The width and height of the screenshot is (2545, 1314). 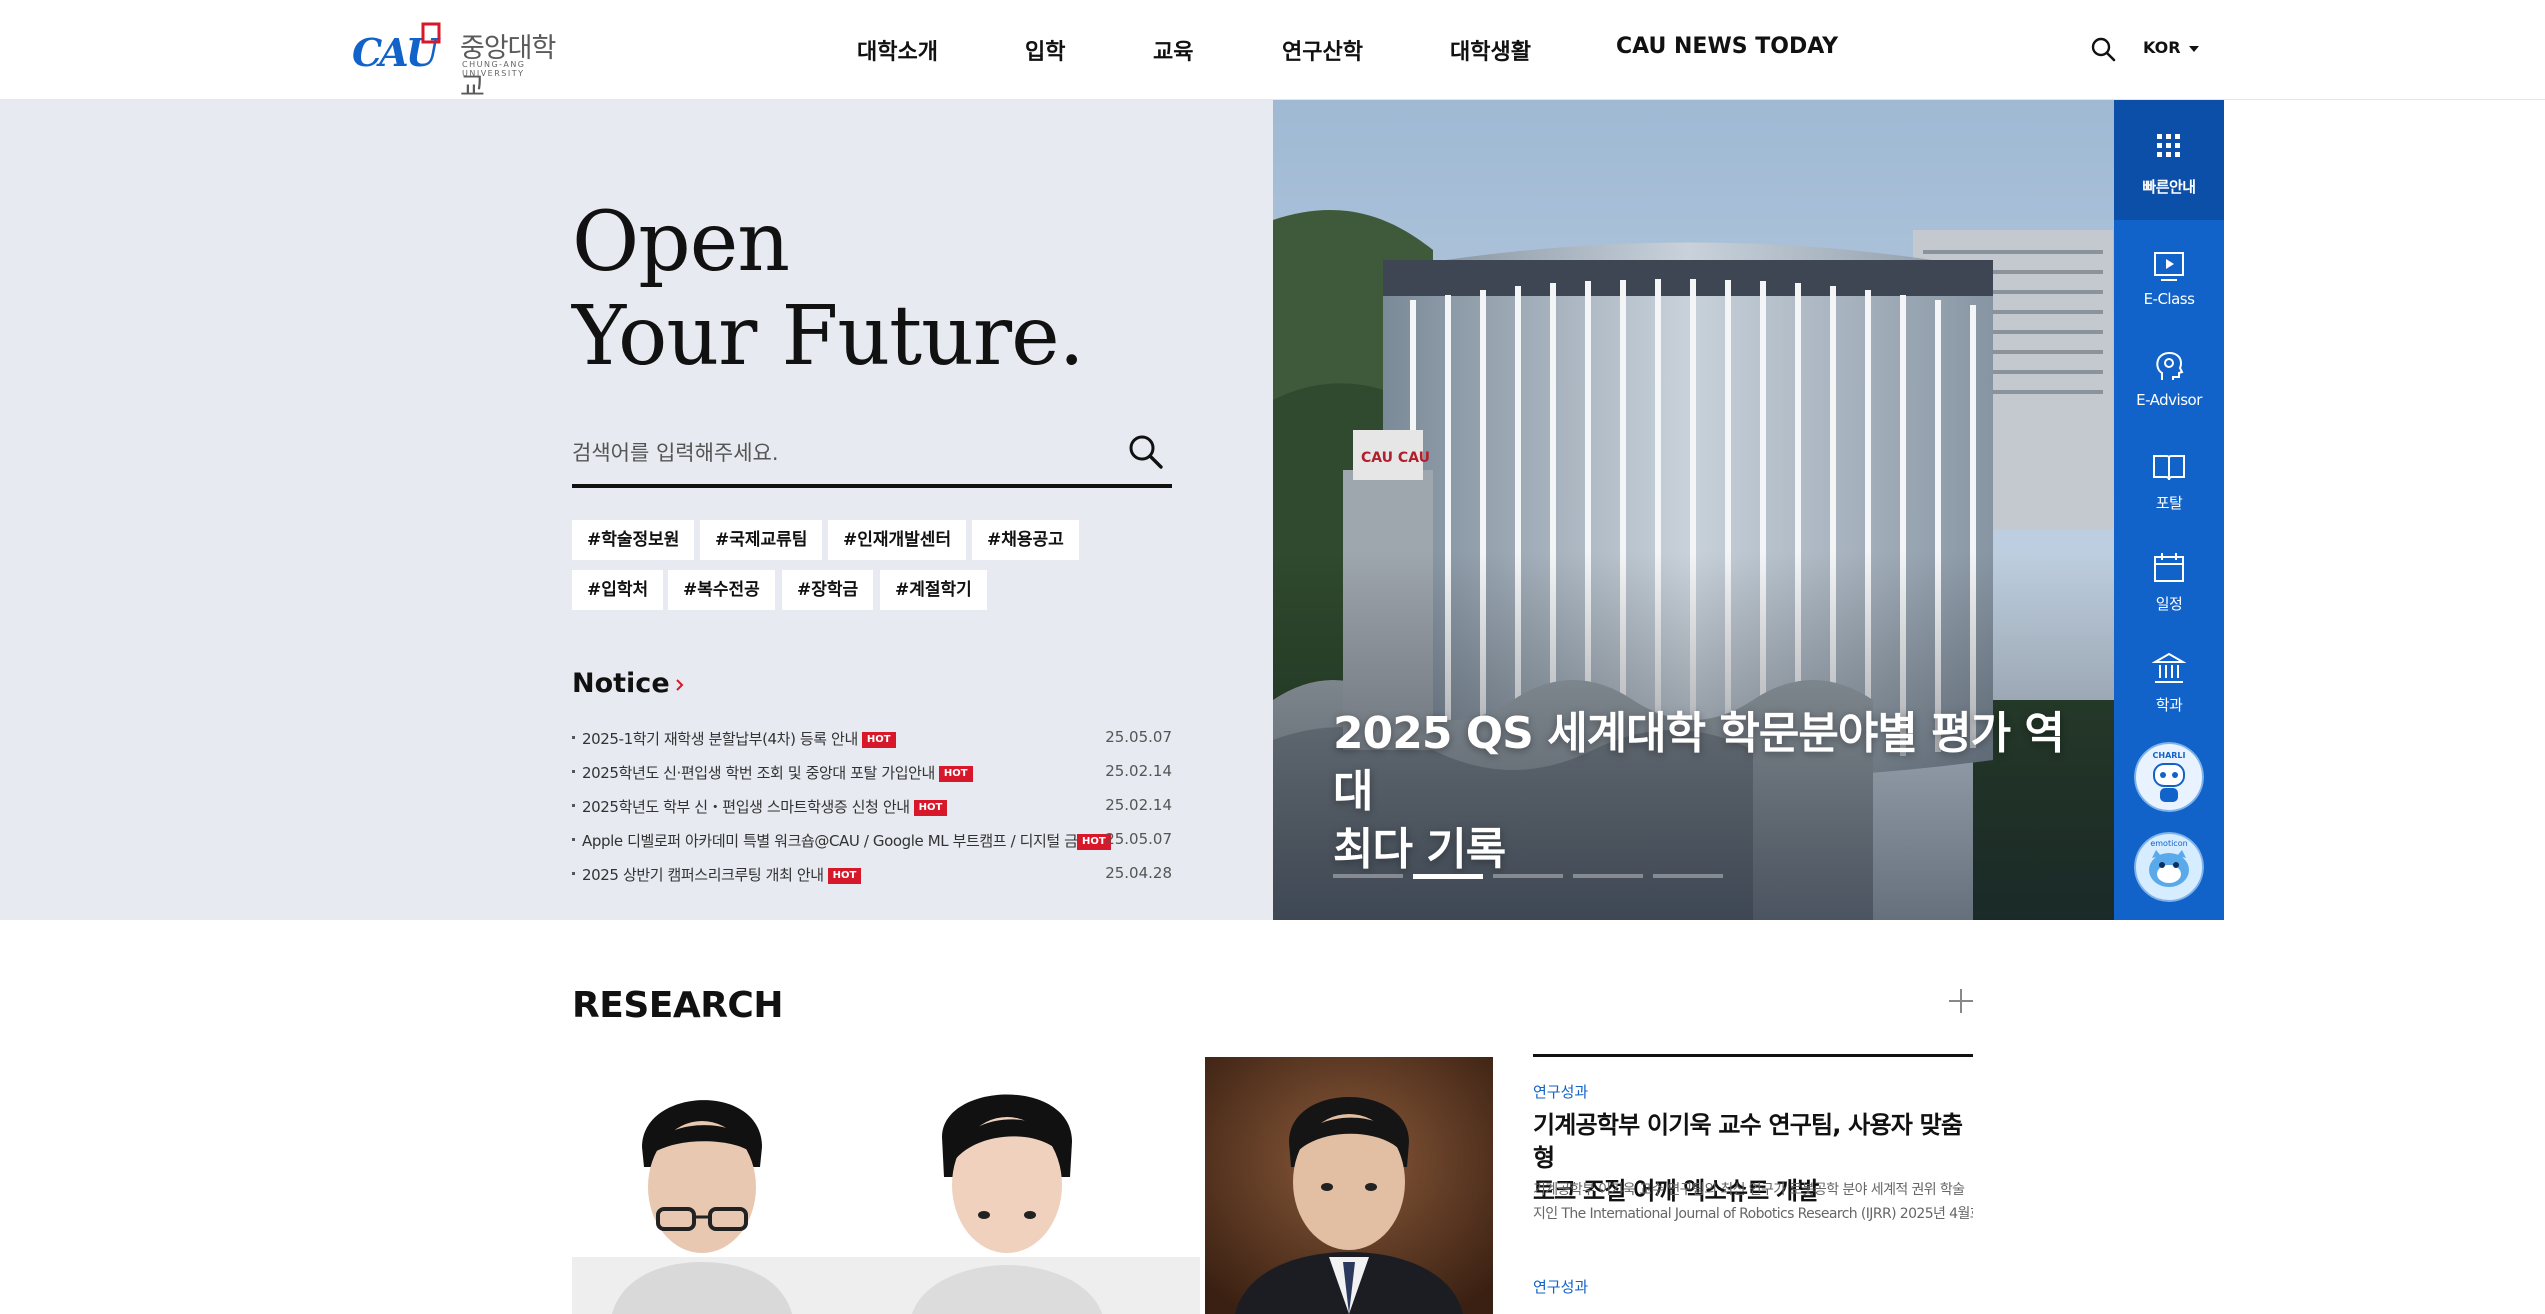 I want to click on book-icon, so click(x=2169, y=468).